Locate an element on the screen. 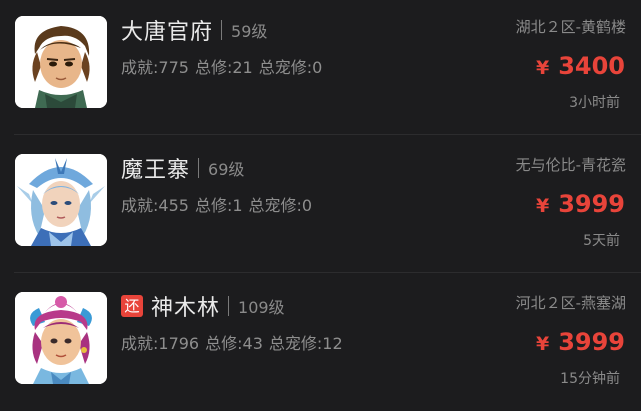  listing-time: 3小时前 is located at coordinates (594, 103).